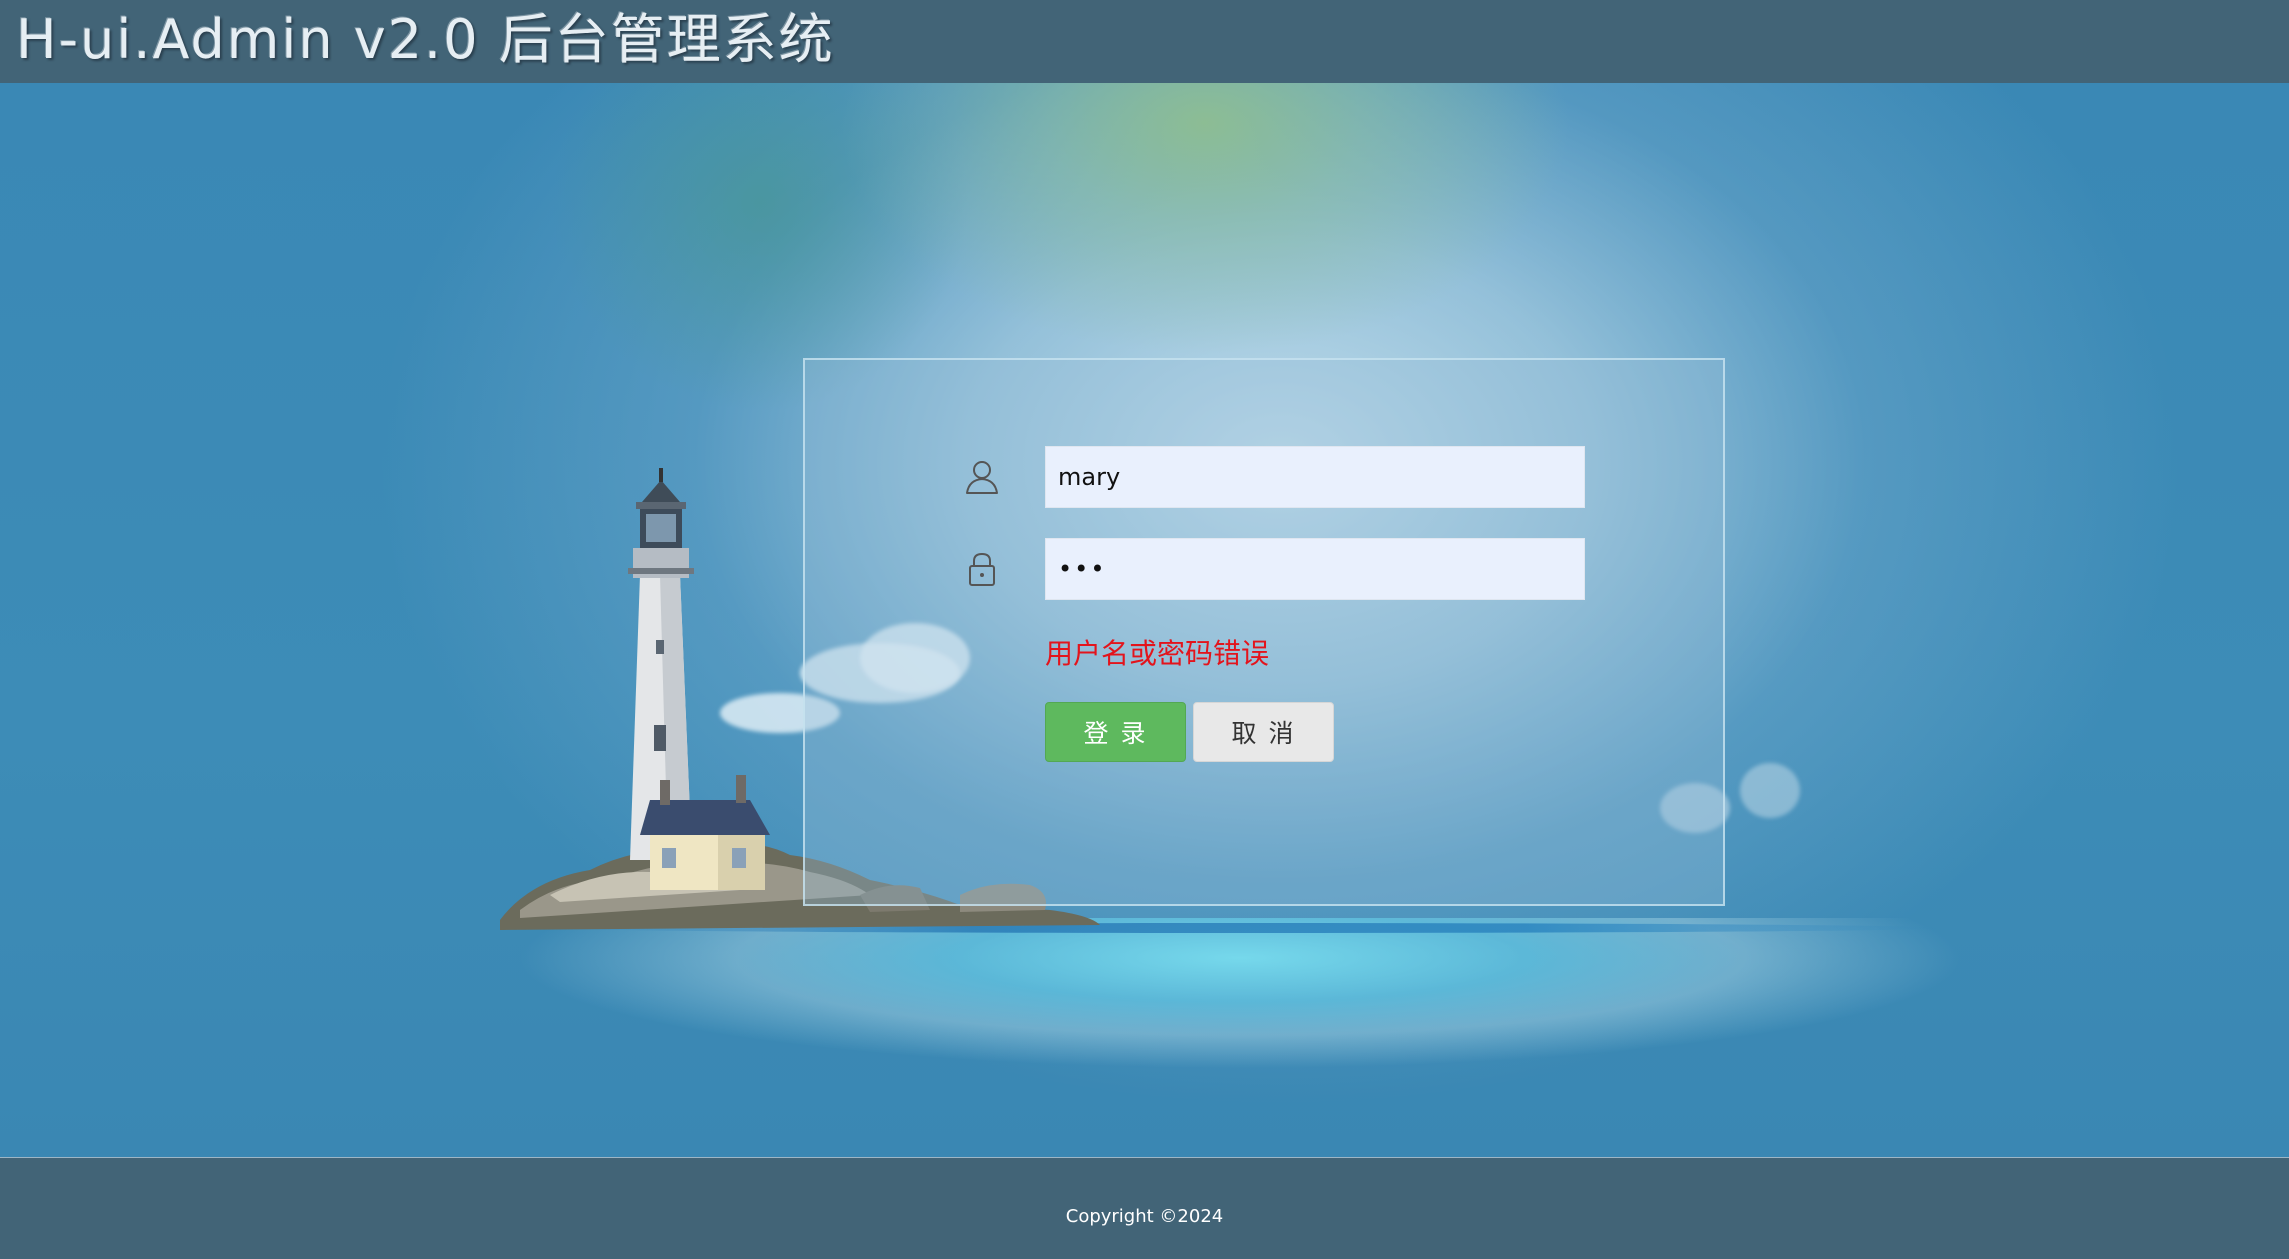 The image size is (2289, 1259). Describe the element at coordinates (1240, 1028) in the screenshot. I see `sea-decoration` at that location.